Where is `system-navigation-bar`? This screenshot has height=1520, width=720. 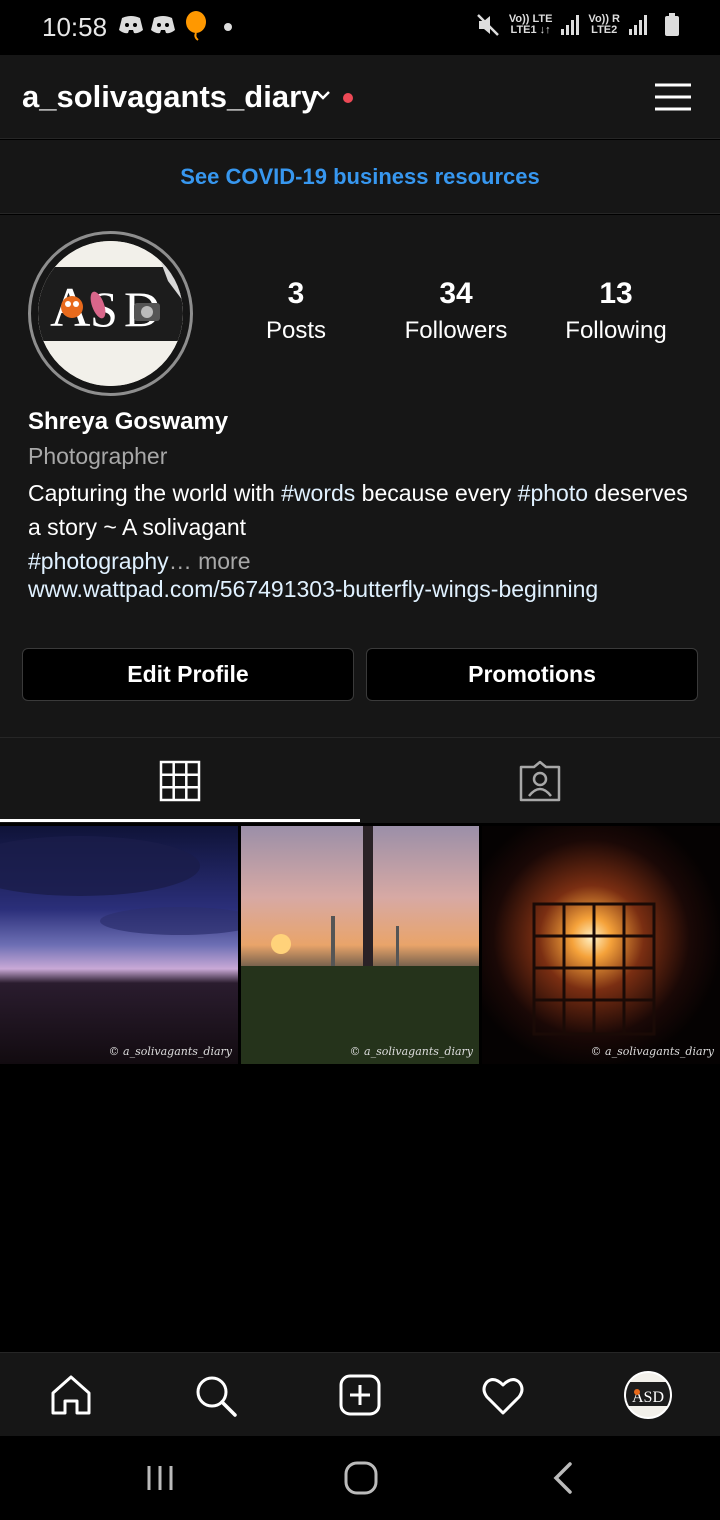 system-navigation-bar is located at coordinates (360, 1478).